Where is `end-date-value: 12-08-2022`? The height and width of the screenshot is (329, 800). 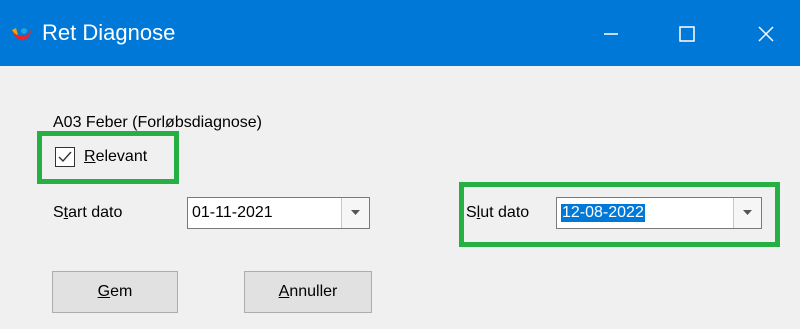
end-date-value: 12-08-2022 is located at coordinates (603, 213).